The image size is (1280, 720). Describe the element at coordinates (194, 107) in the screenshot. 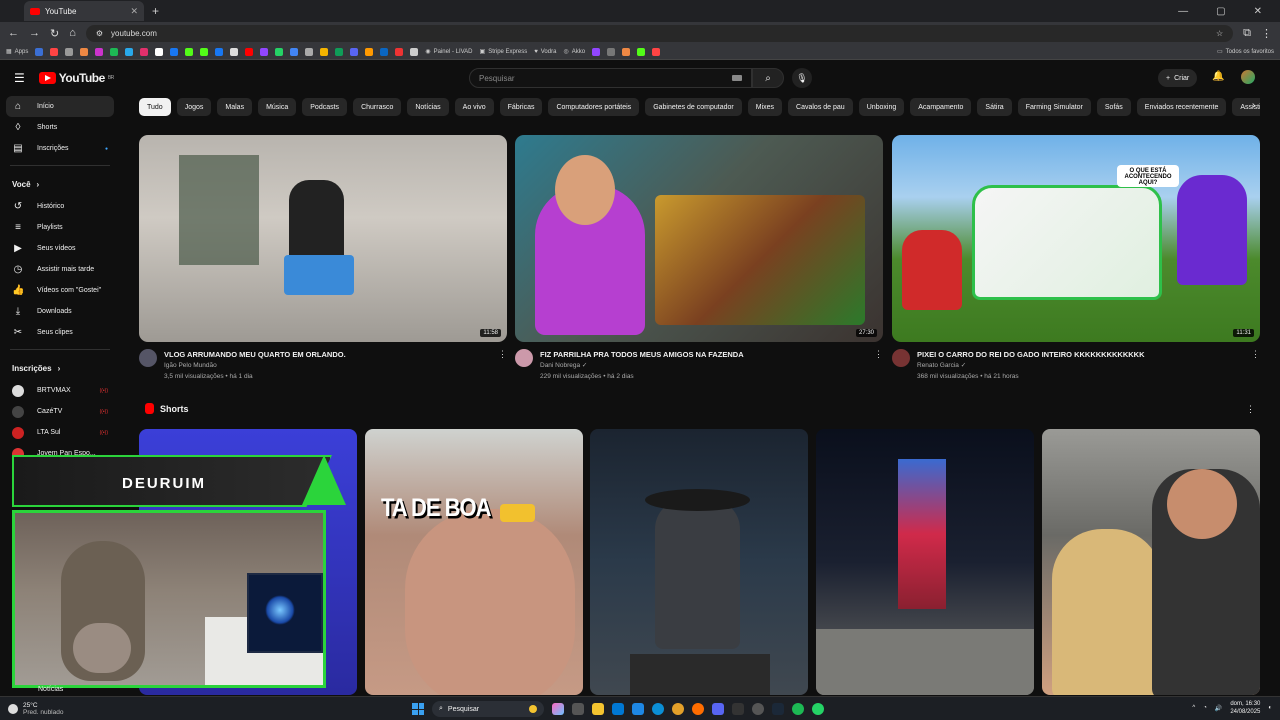

I see `chip: Jogos` at that location.